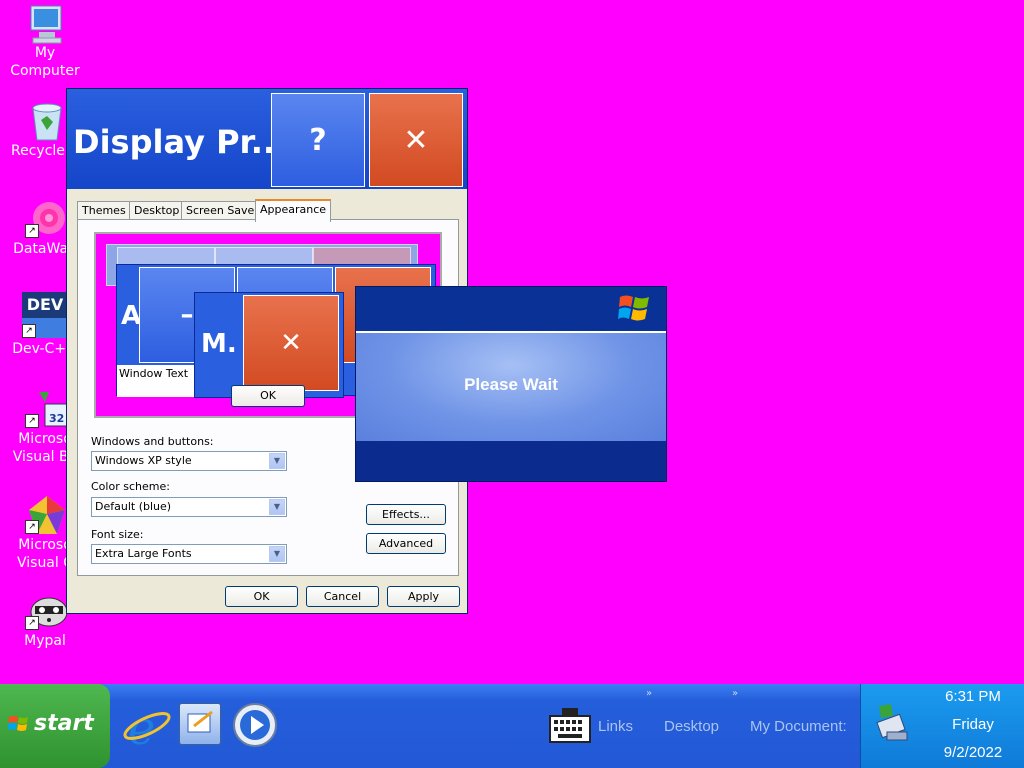 This screenshot has height=768, width=1024. I want to click on tab-screen-saver: Screen Saver, so click(222, 210).